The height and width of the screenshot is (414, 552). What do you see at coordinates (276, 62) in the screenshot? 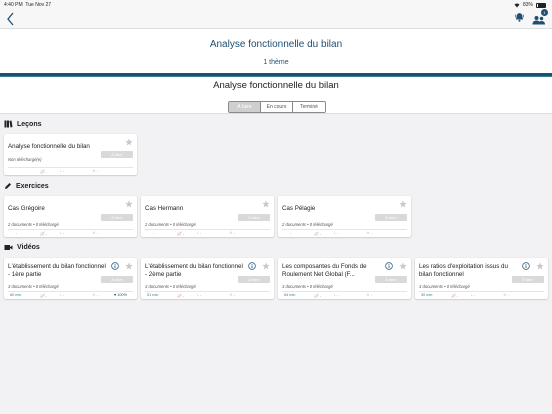
I see `theme-count: 1 thème` at bounding box center [276, 62].